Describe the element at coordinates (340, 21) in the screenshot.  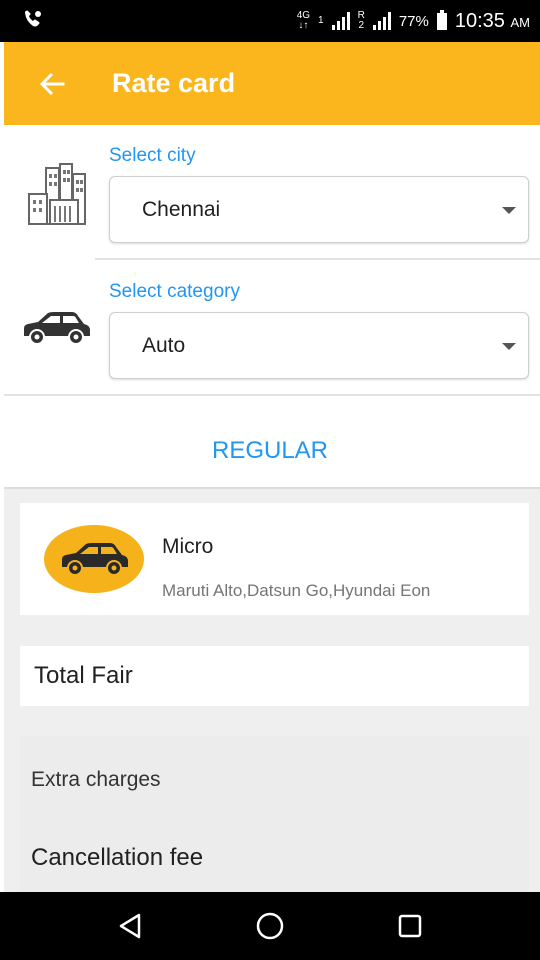
I see `signal-1-icon` at that location.